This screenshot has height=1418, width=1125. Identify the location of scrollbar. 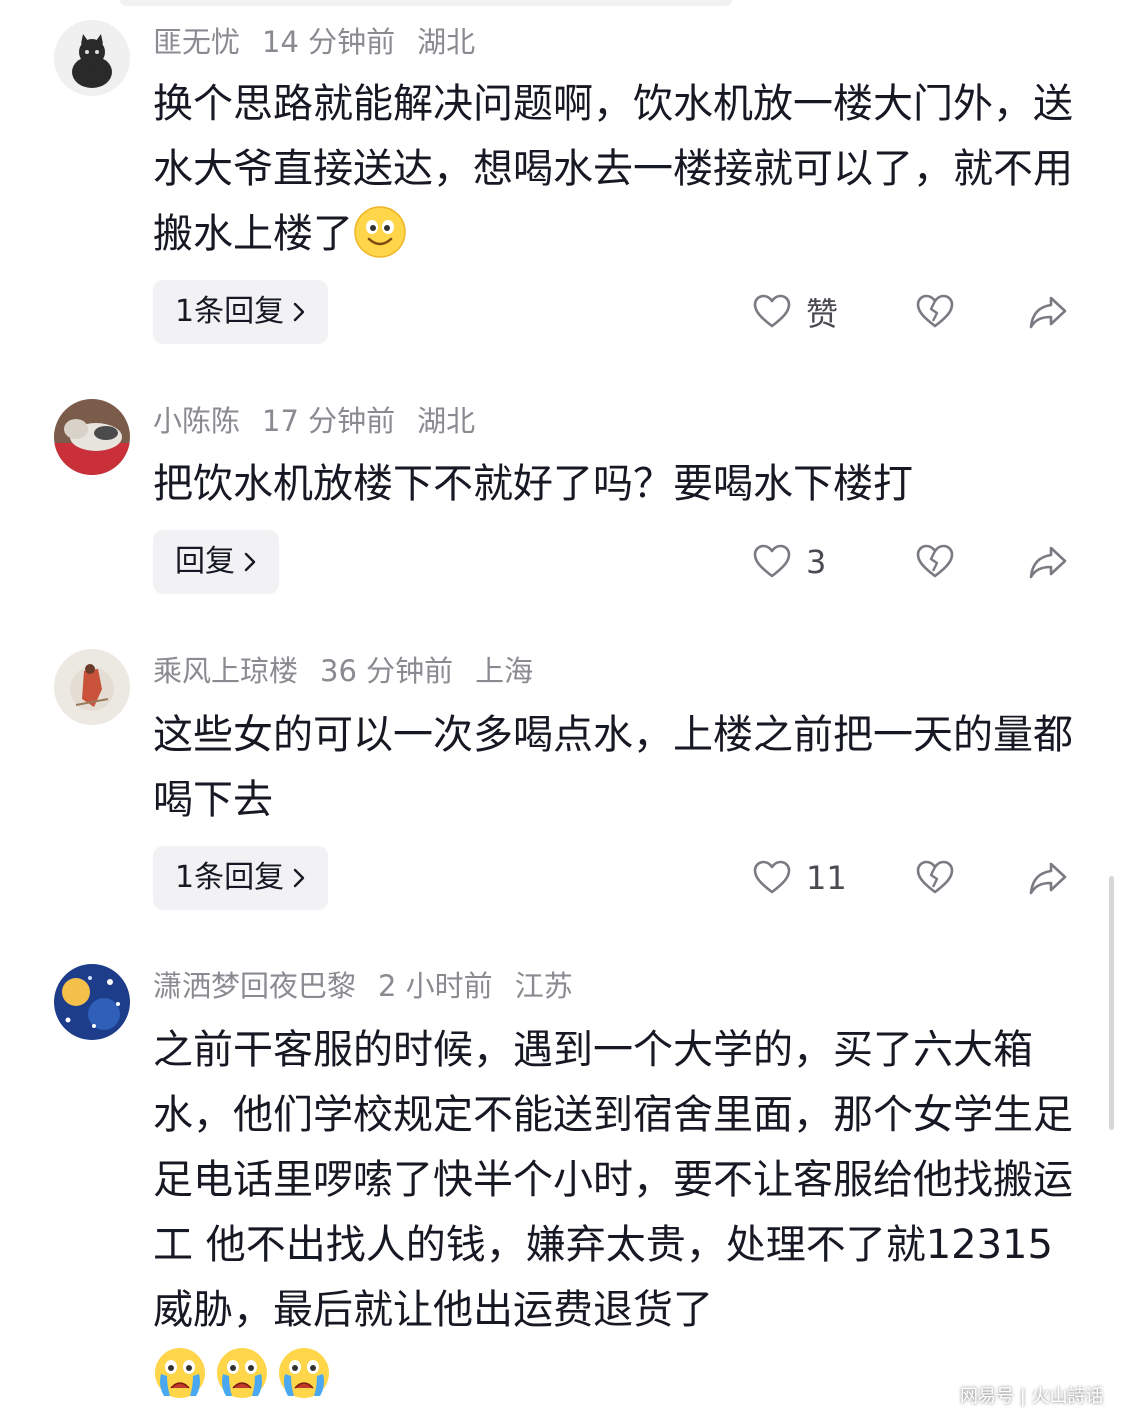
(1111, 1003).